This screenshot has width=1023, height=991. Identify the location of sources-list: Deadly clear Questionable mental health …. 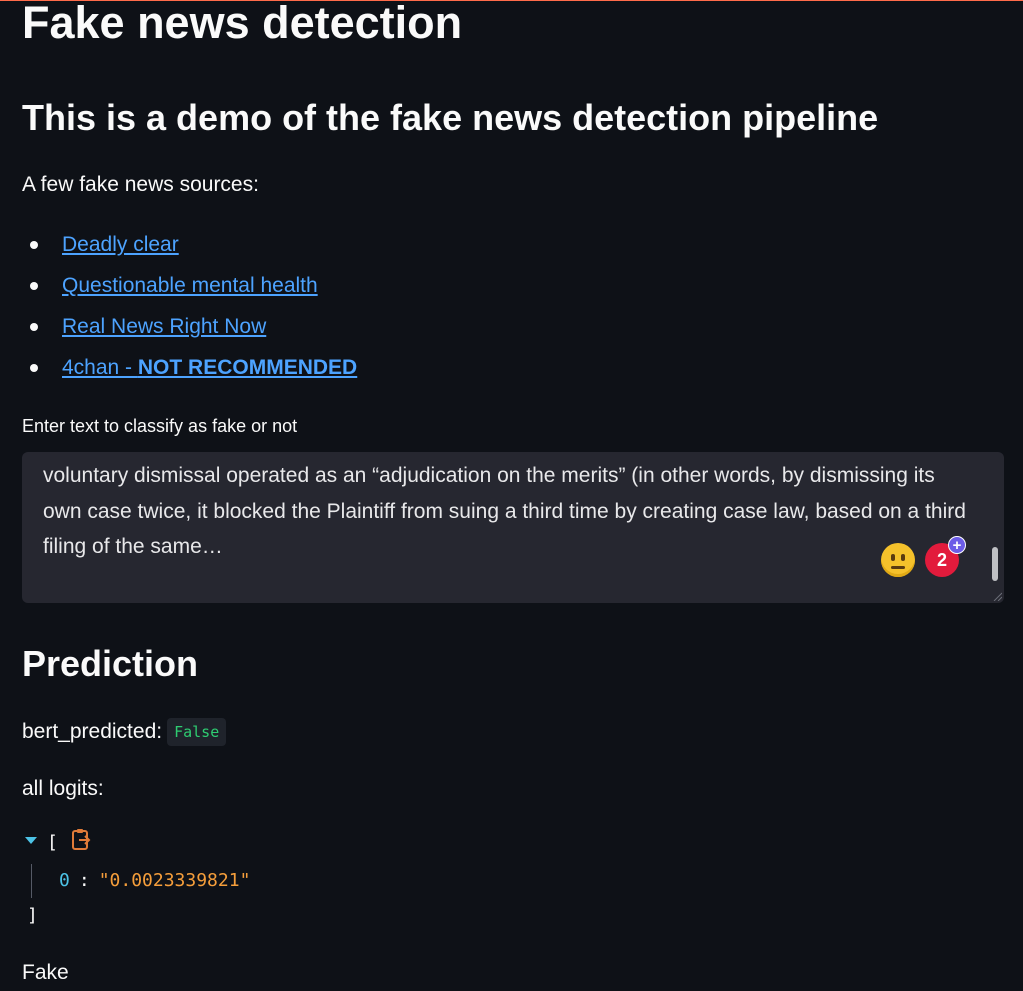
(189, 309).